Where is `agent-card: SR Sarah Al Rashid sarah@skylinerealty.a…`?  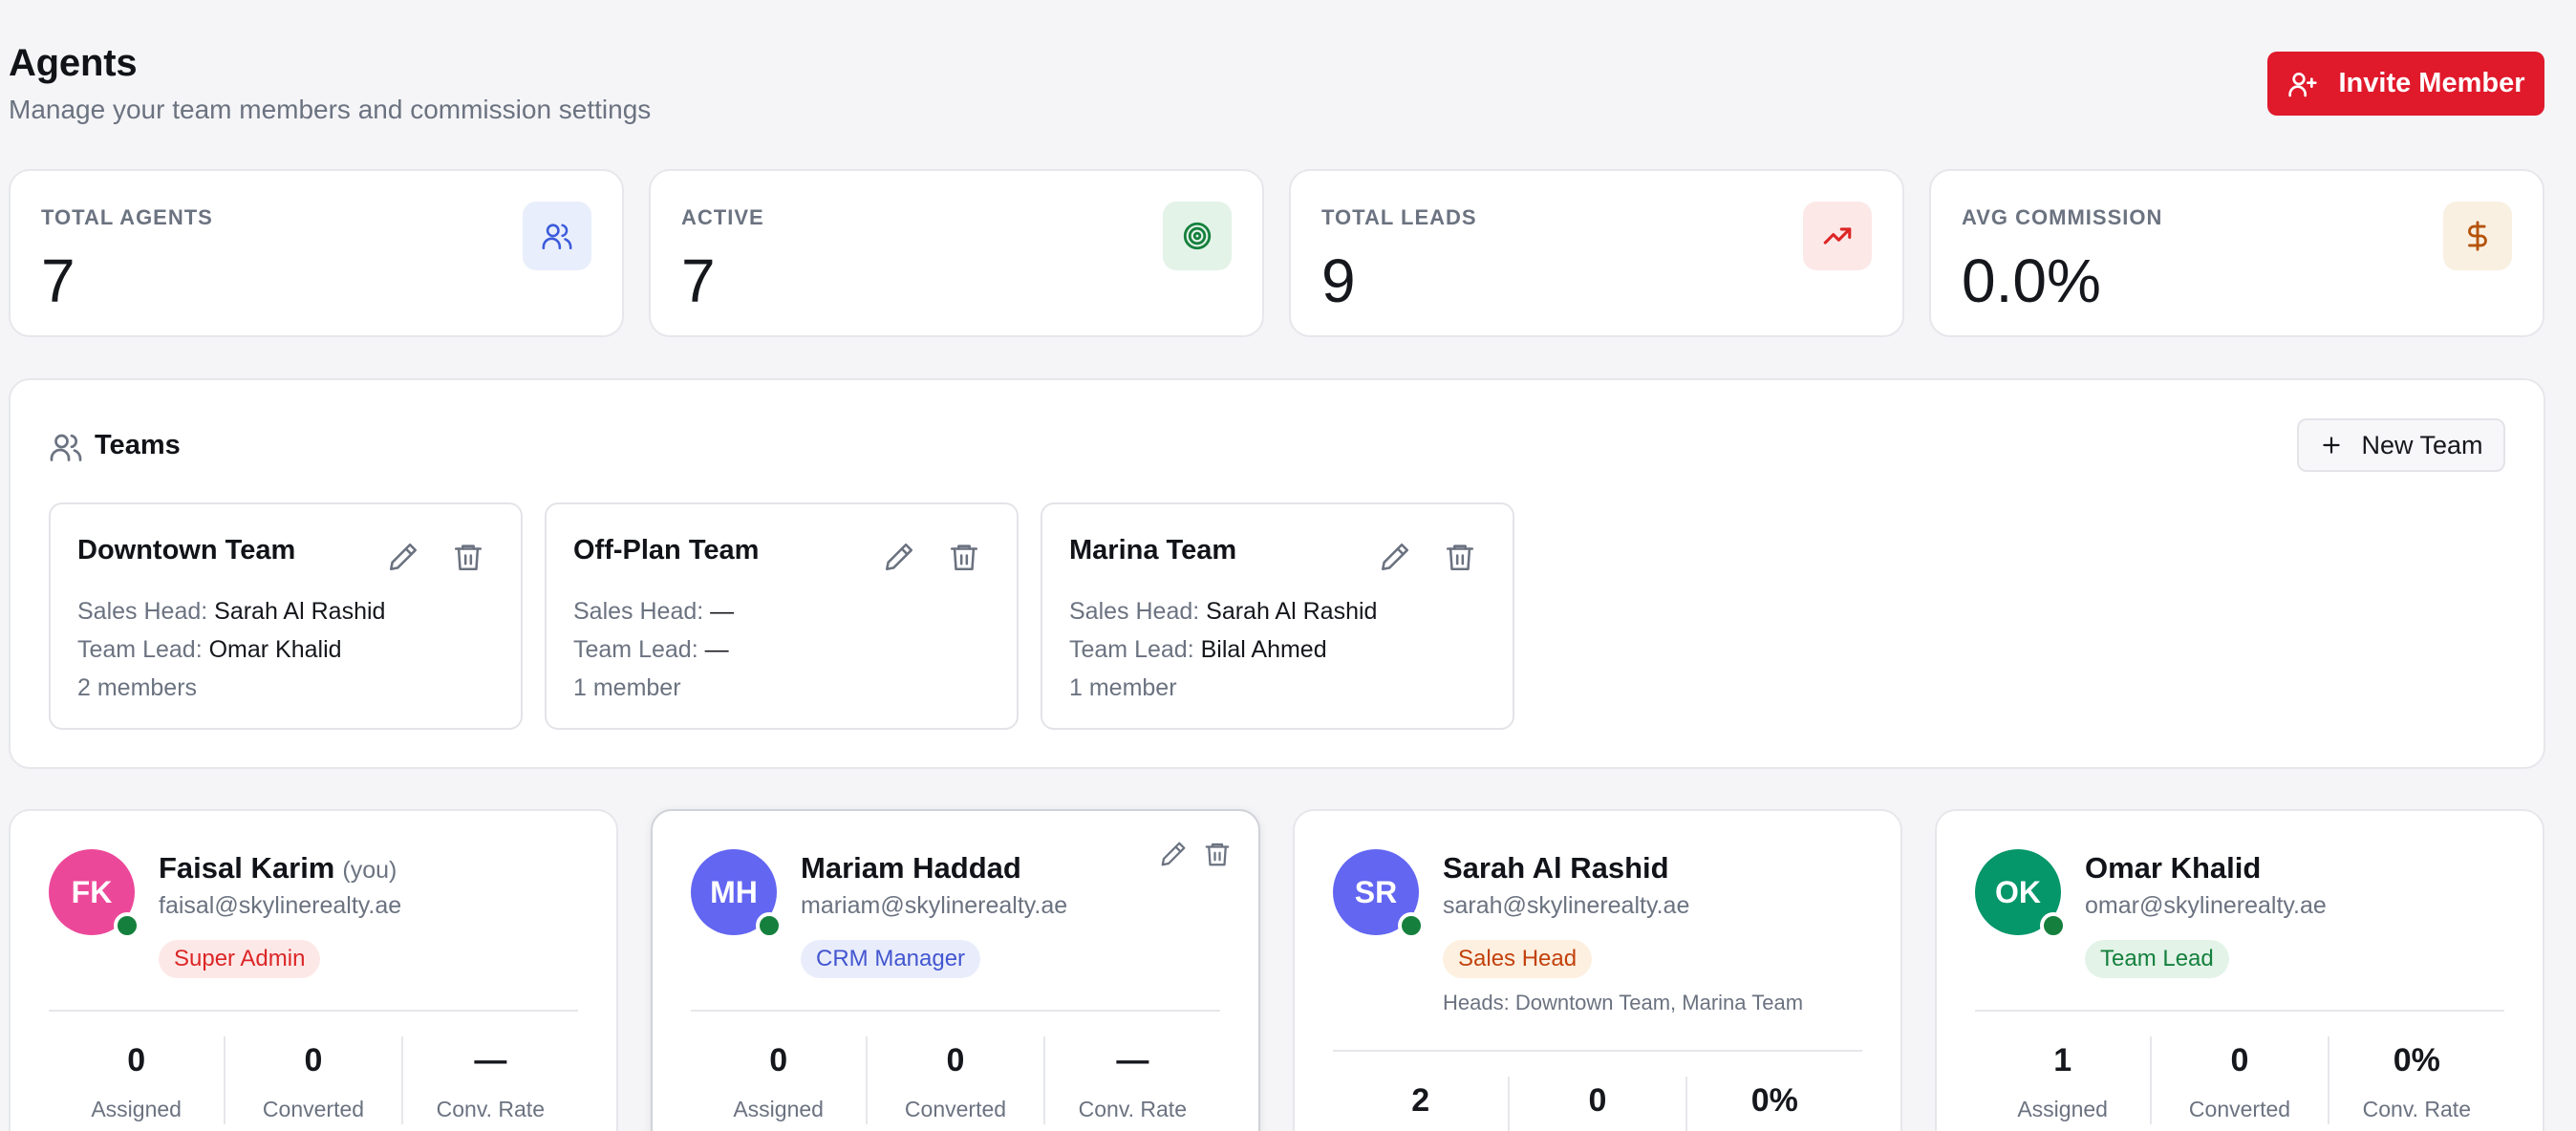
agent-card: SR Sarah Al Rashid sarah@skylinerealty.a… is located at coordinates (1597, 970).